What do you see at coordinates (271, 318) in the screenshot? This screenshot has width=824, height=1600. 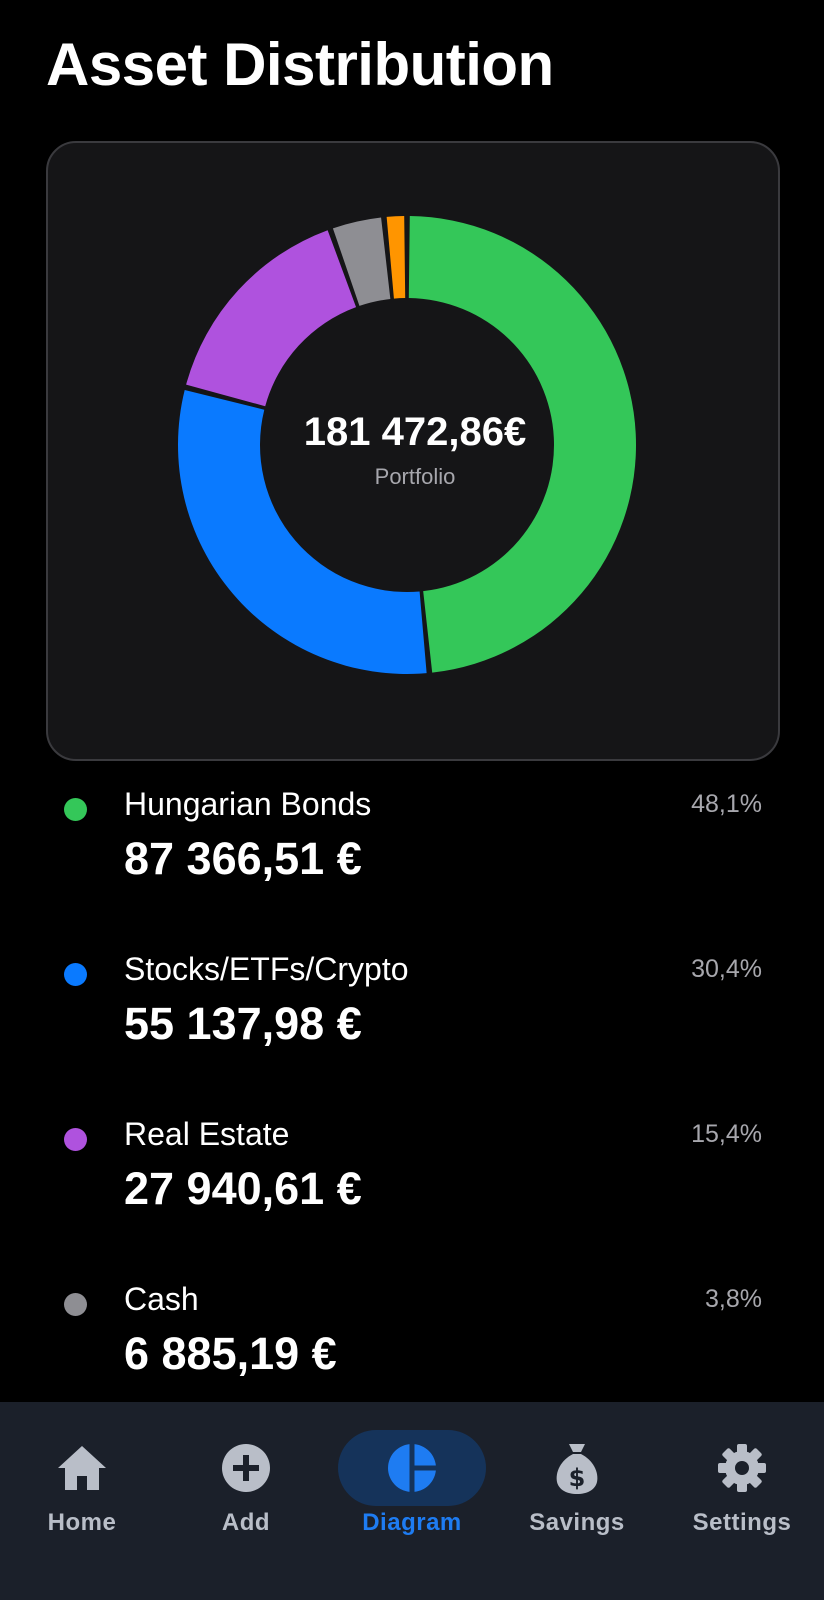 I see `donut-slice-real-estate` at bounding box center [271, 318].